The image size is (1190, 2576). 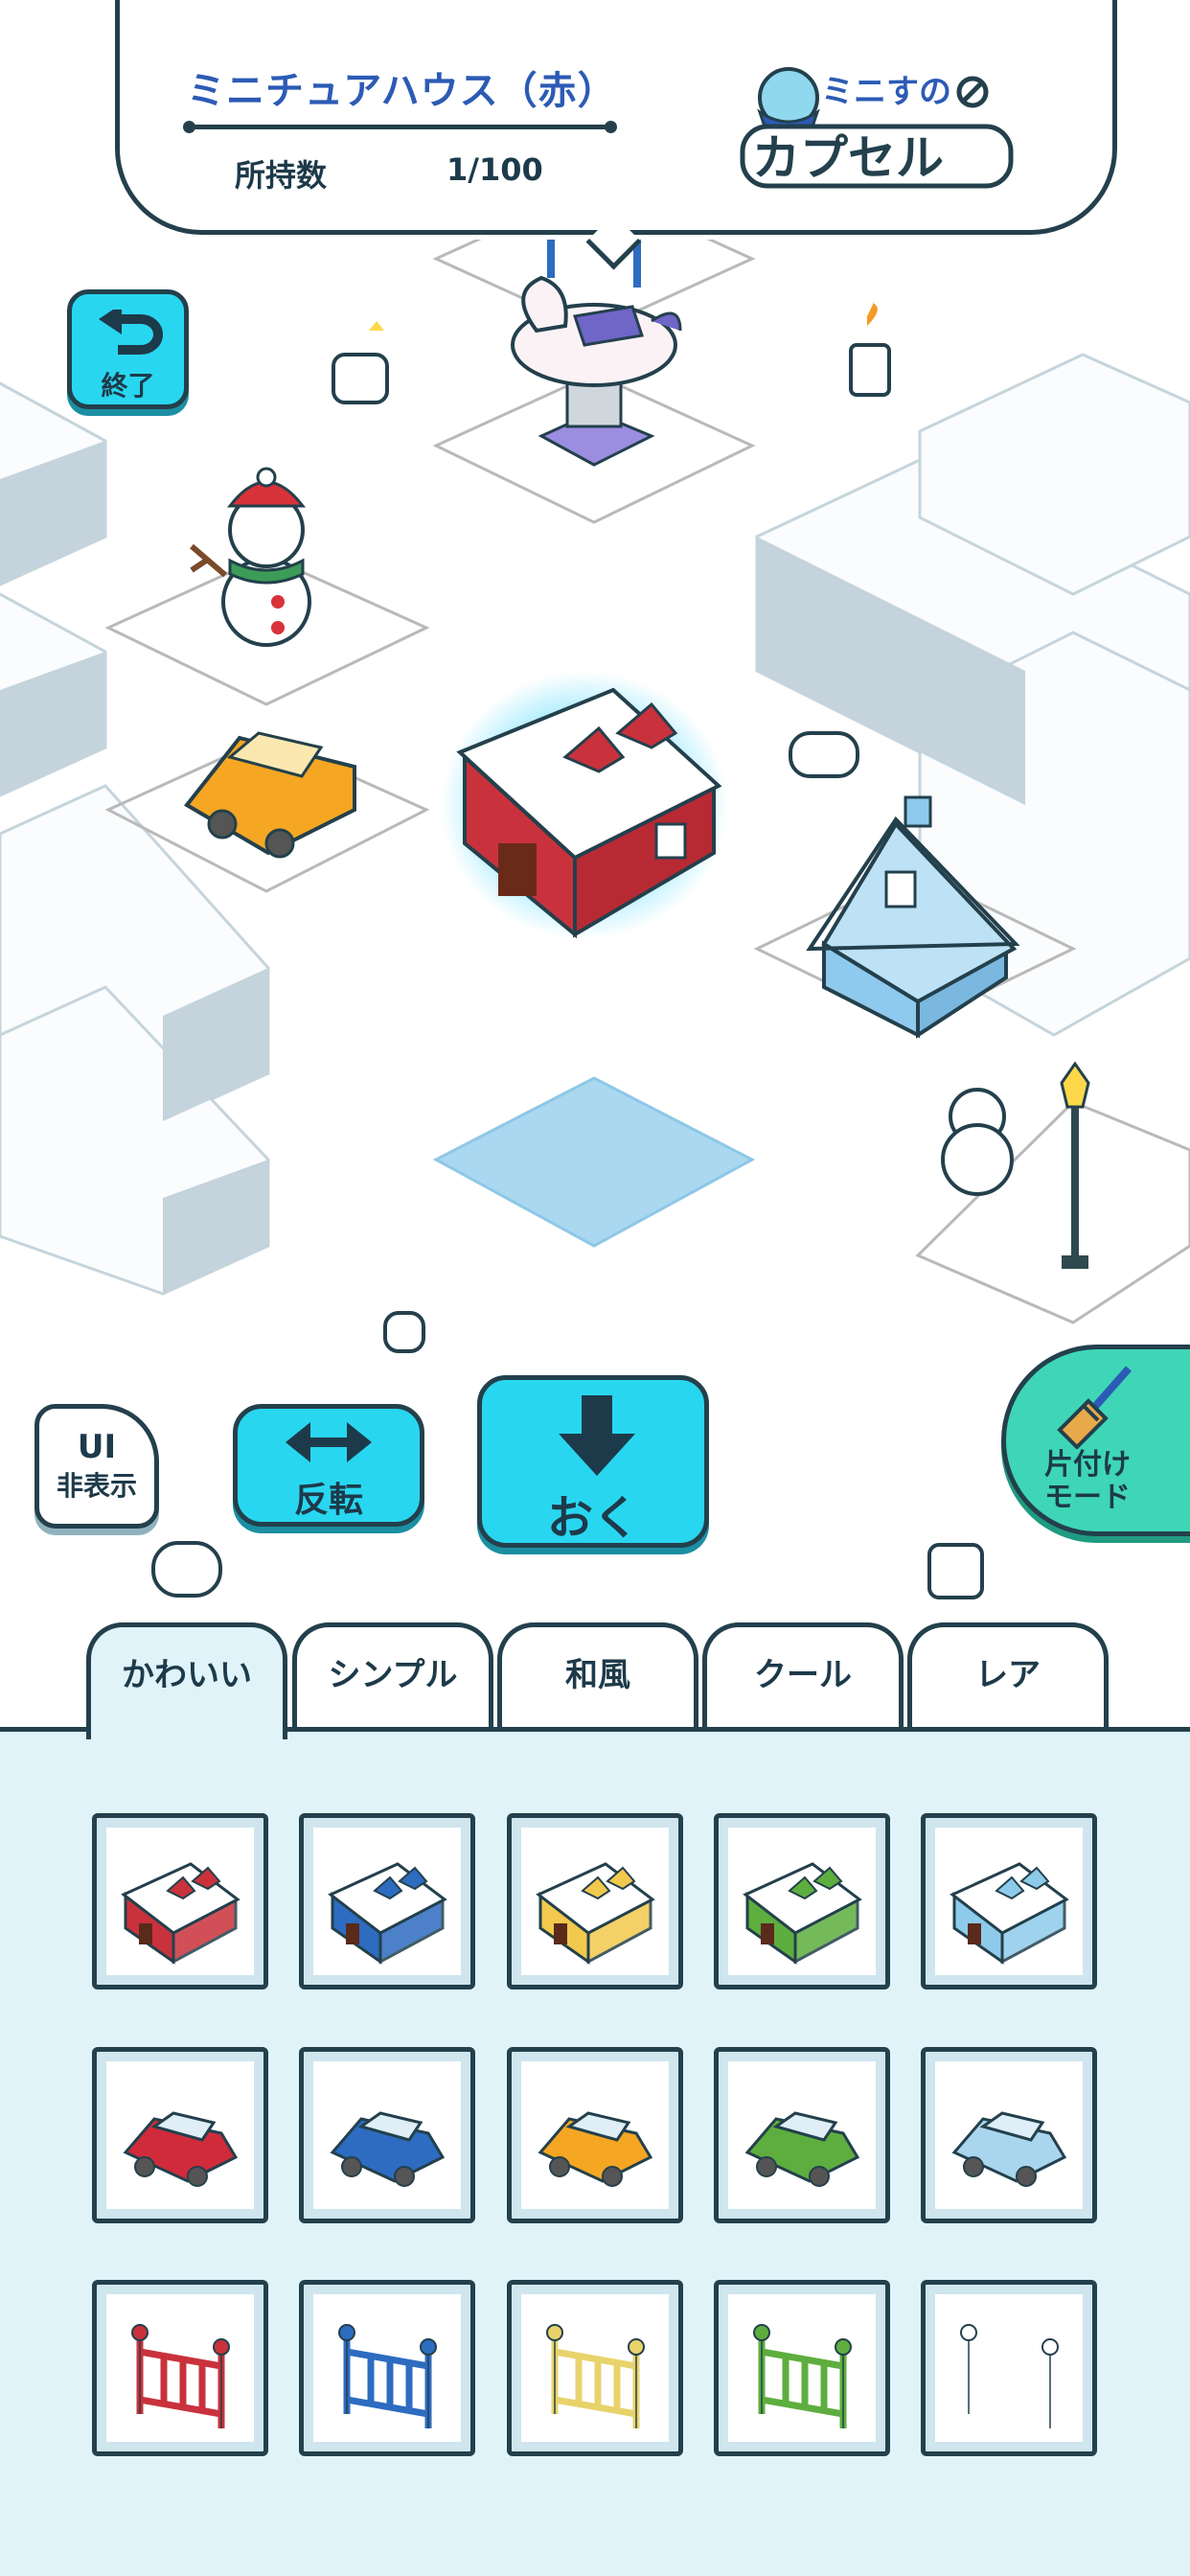 I want to click on ui-hide-button: UI 非表示, so click(x=97, y=1466).